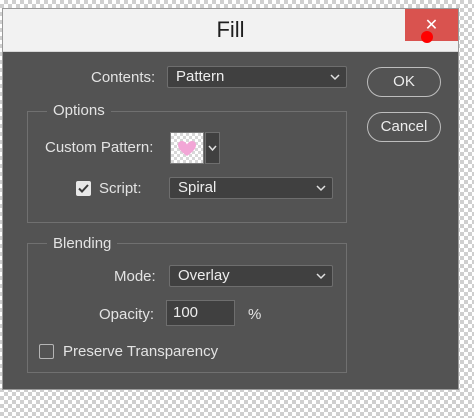 This screenshot has width=474, height=418. I want to click on blending-title: Blending, so click(82, 243).